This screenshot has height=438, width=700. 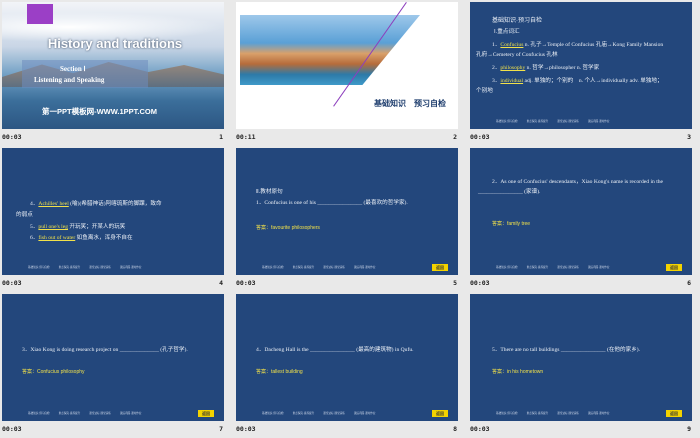 What do you see at coordinates (221, 137) in the screenshot?
I see `slide-number: 1` at bounding box center [221, 137].